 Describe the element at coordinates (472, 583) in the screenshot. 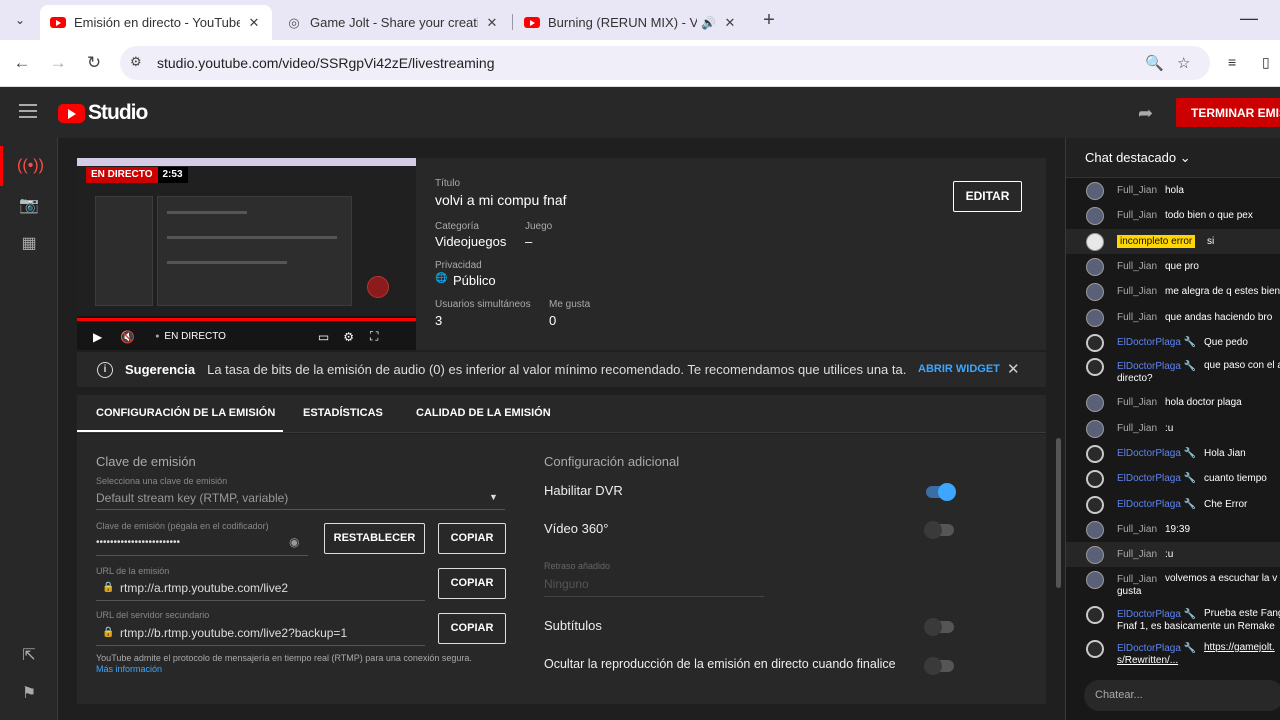

I see `copy-url-button: COPIAR` at that location.